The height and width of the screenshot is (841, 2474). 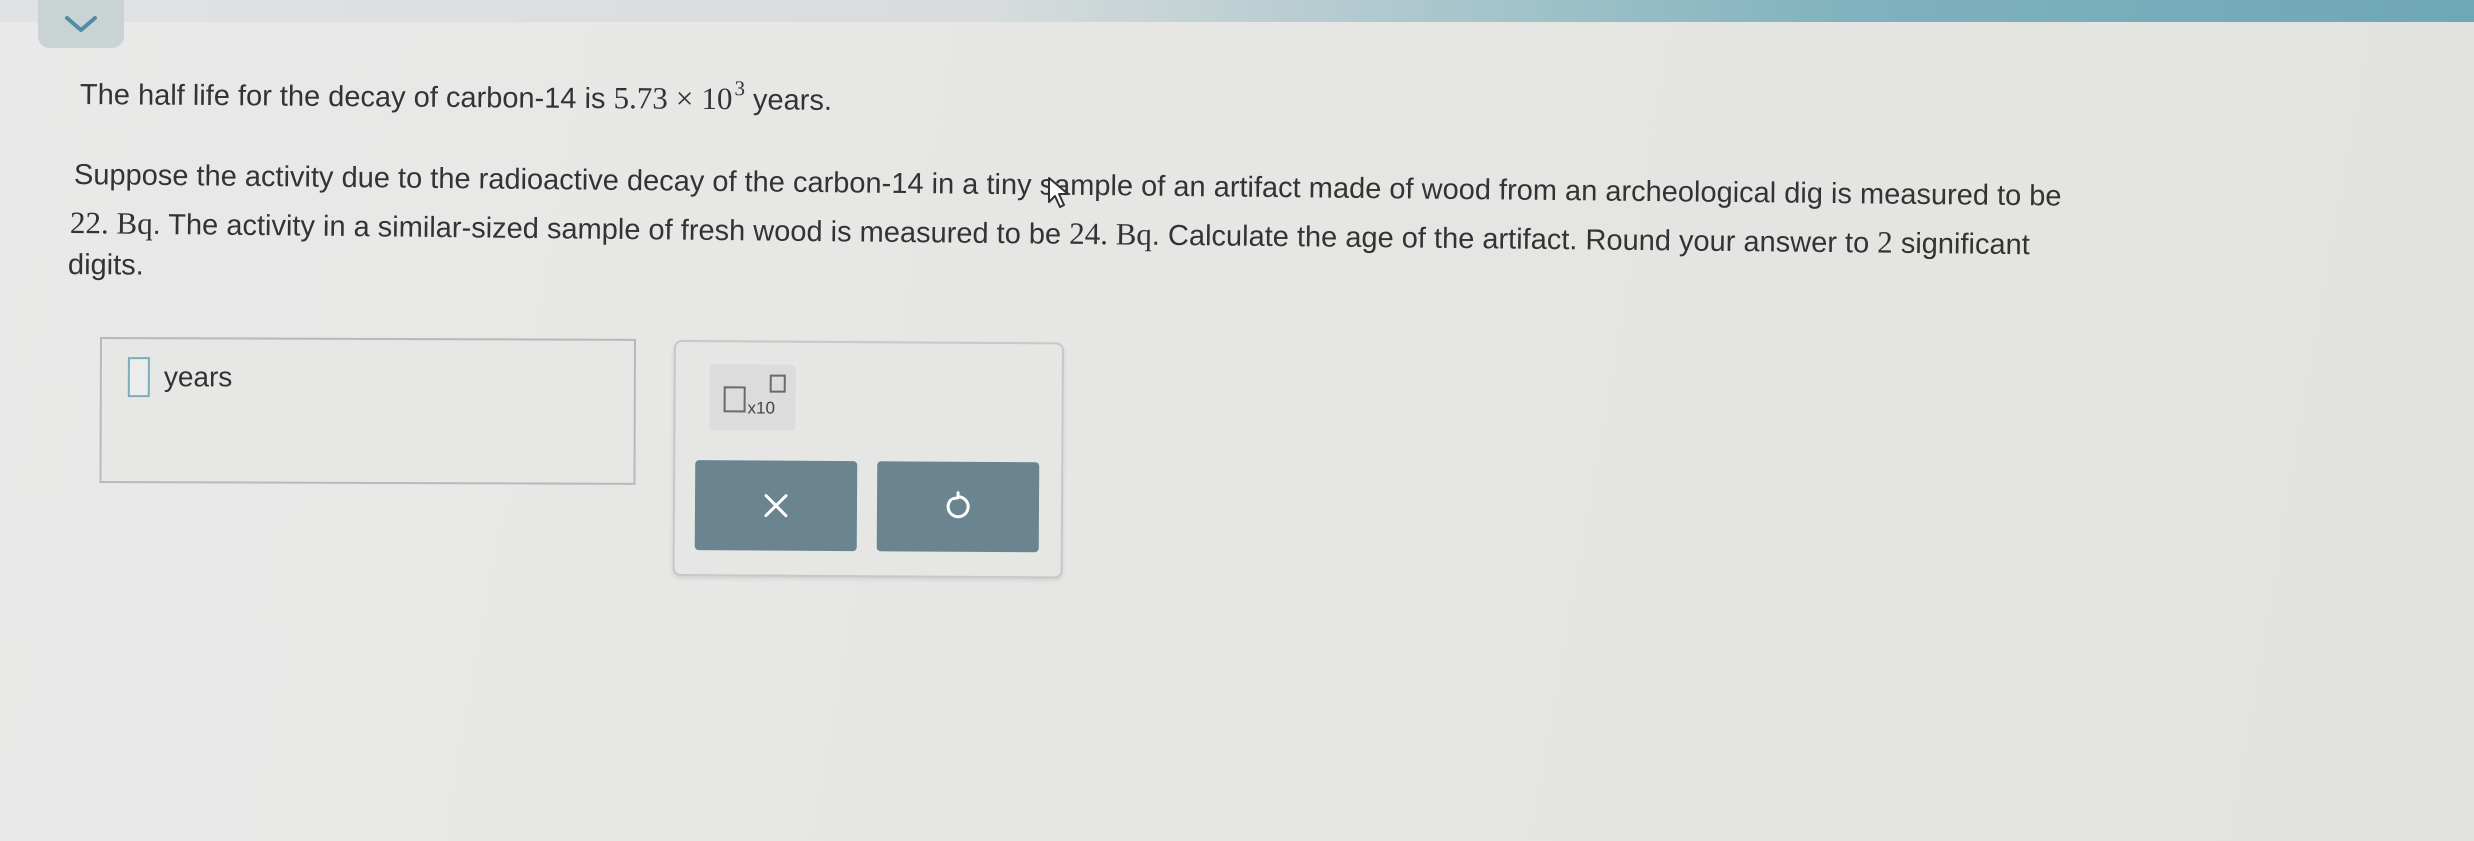 I want to click on mantissa-placeholder-icon, so click(x=734, y=399).